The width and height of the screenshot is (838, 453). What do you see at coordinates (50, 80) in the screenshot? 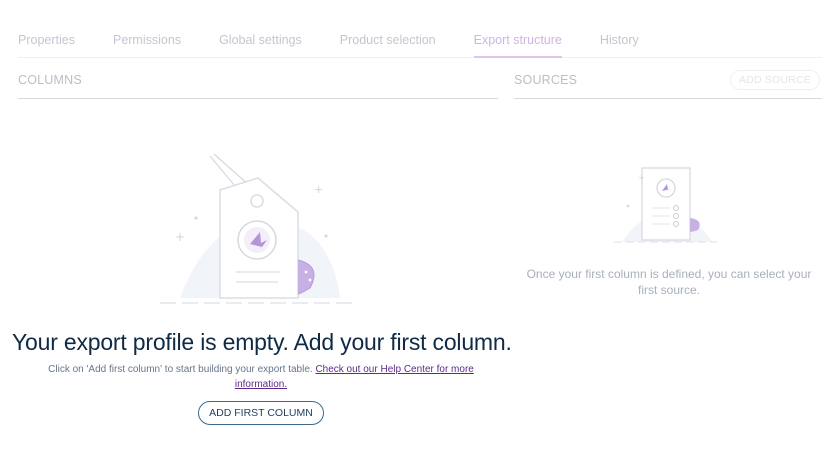
I see `columns-header-label: COLUMNS` at bounding box center [50, 80].